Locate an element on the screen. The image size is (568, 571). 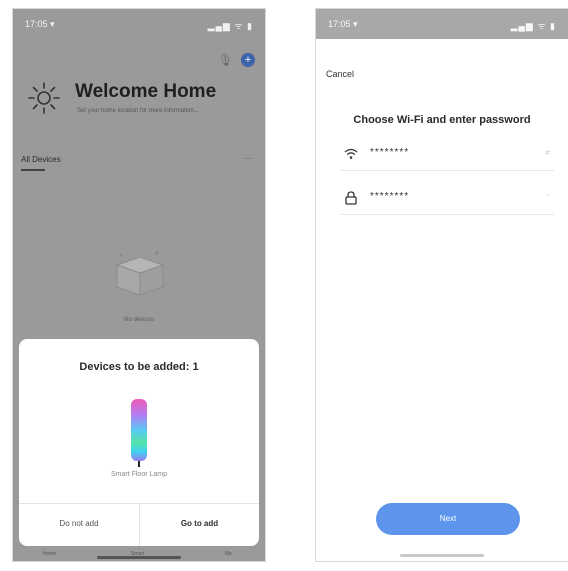
more-icon: ··· is located at coordinates (248, 158).